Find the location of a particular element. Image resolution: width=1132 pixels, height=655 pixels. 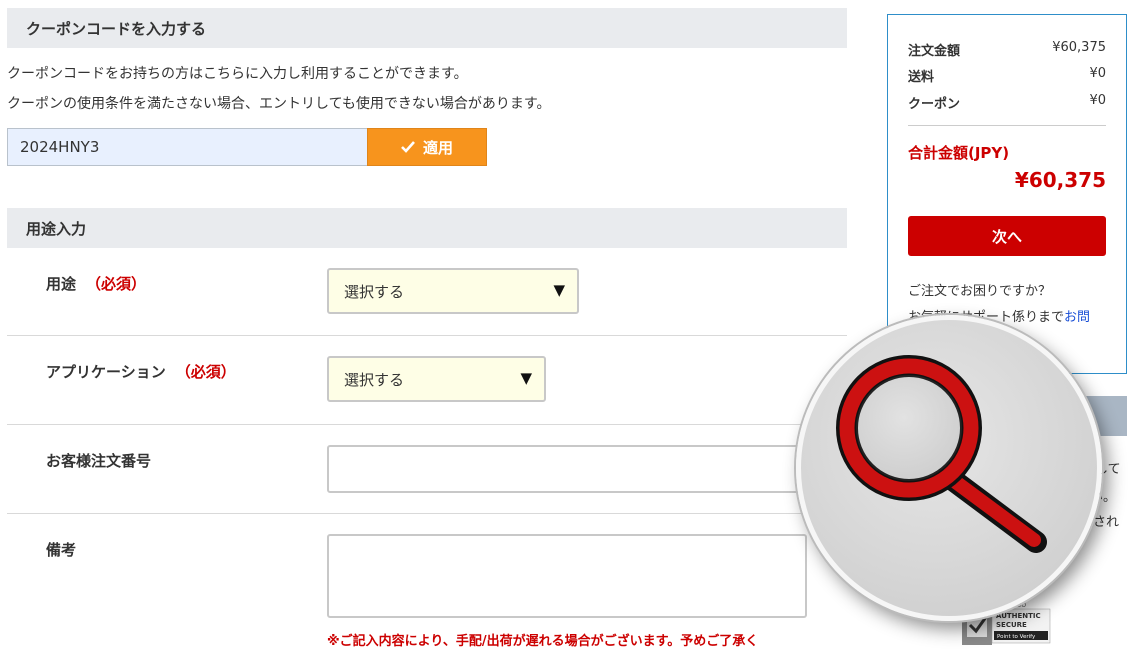

shipping-label: 送料 is located at coordinates (921, 77).